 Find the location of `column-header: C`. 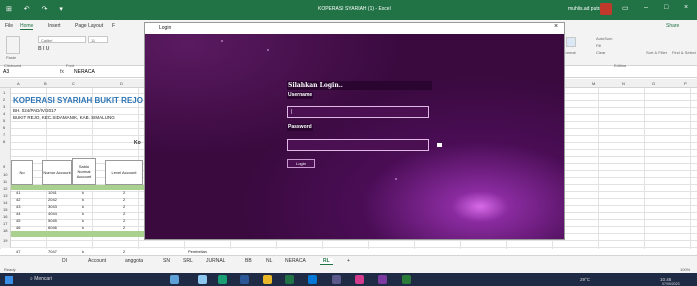

column-header: C is located at coordinates (73, 83).